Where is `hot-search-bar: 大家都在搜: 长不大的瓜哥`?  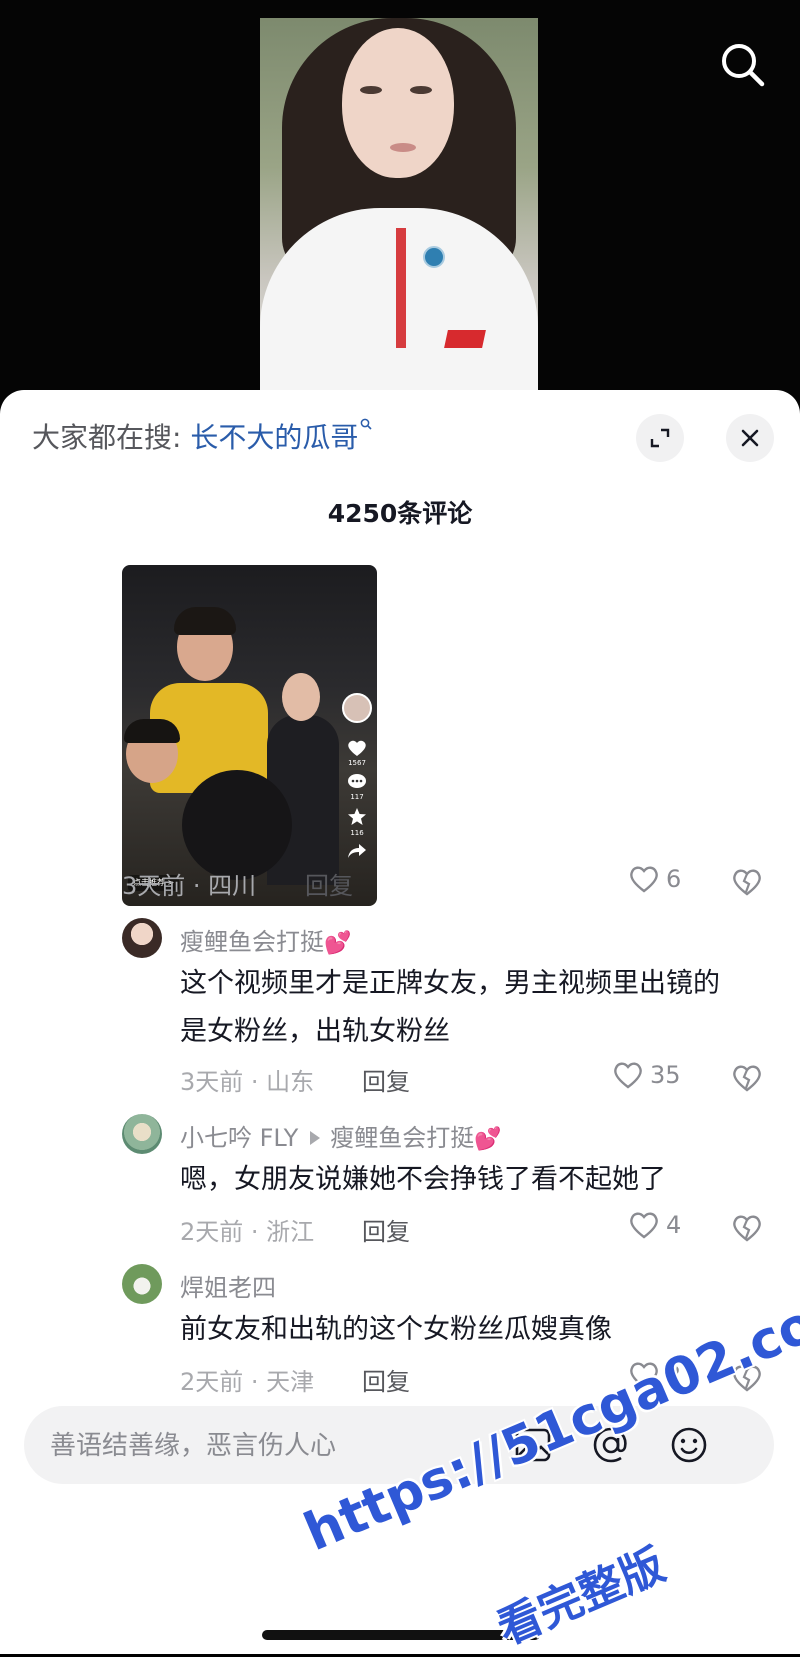 hot-search-bar: 大家都在搜: 长不大的瓜哥 is located at coordinates (202, 438).